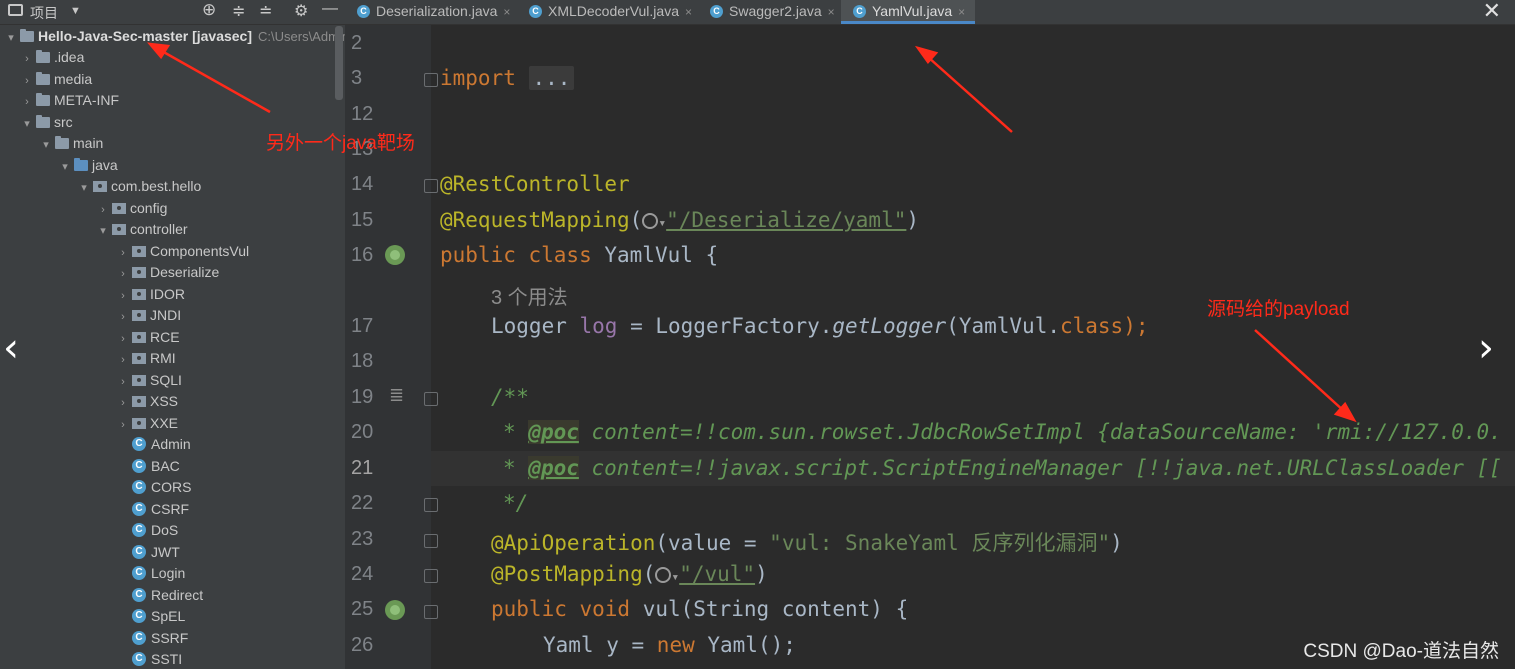  Describe the element at coordinates (1401, 651) in the screenshot. I see `watermark: CSDN @Dao-道法自然` at that location.